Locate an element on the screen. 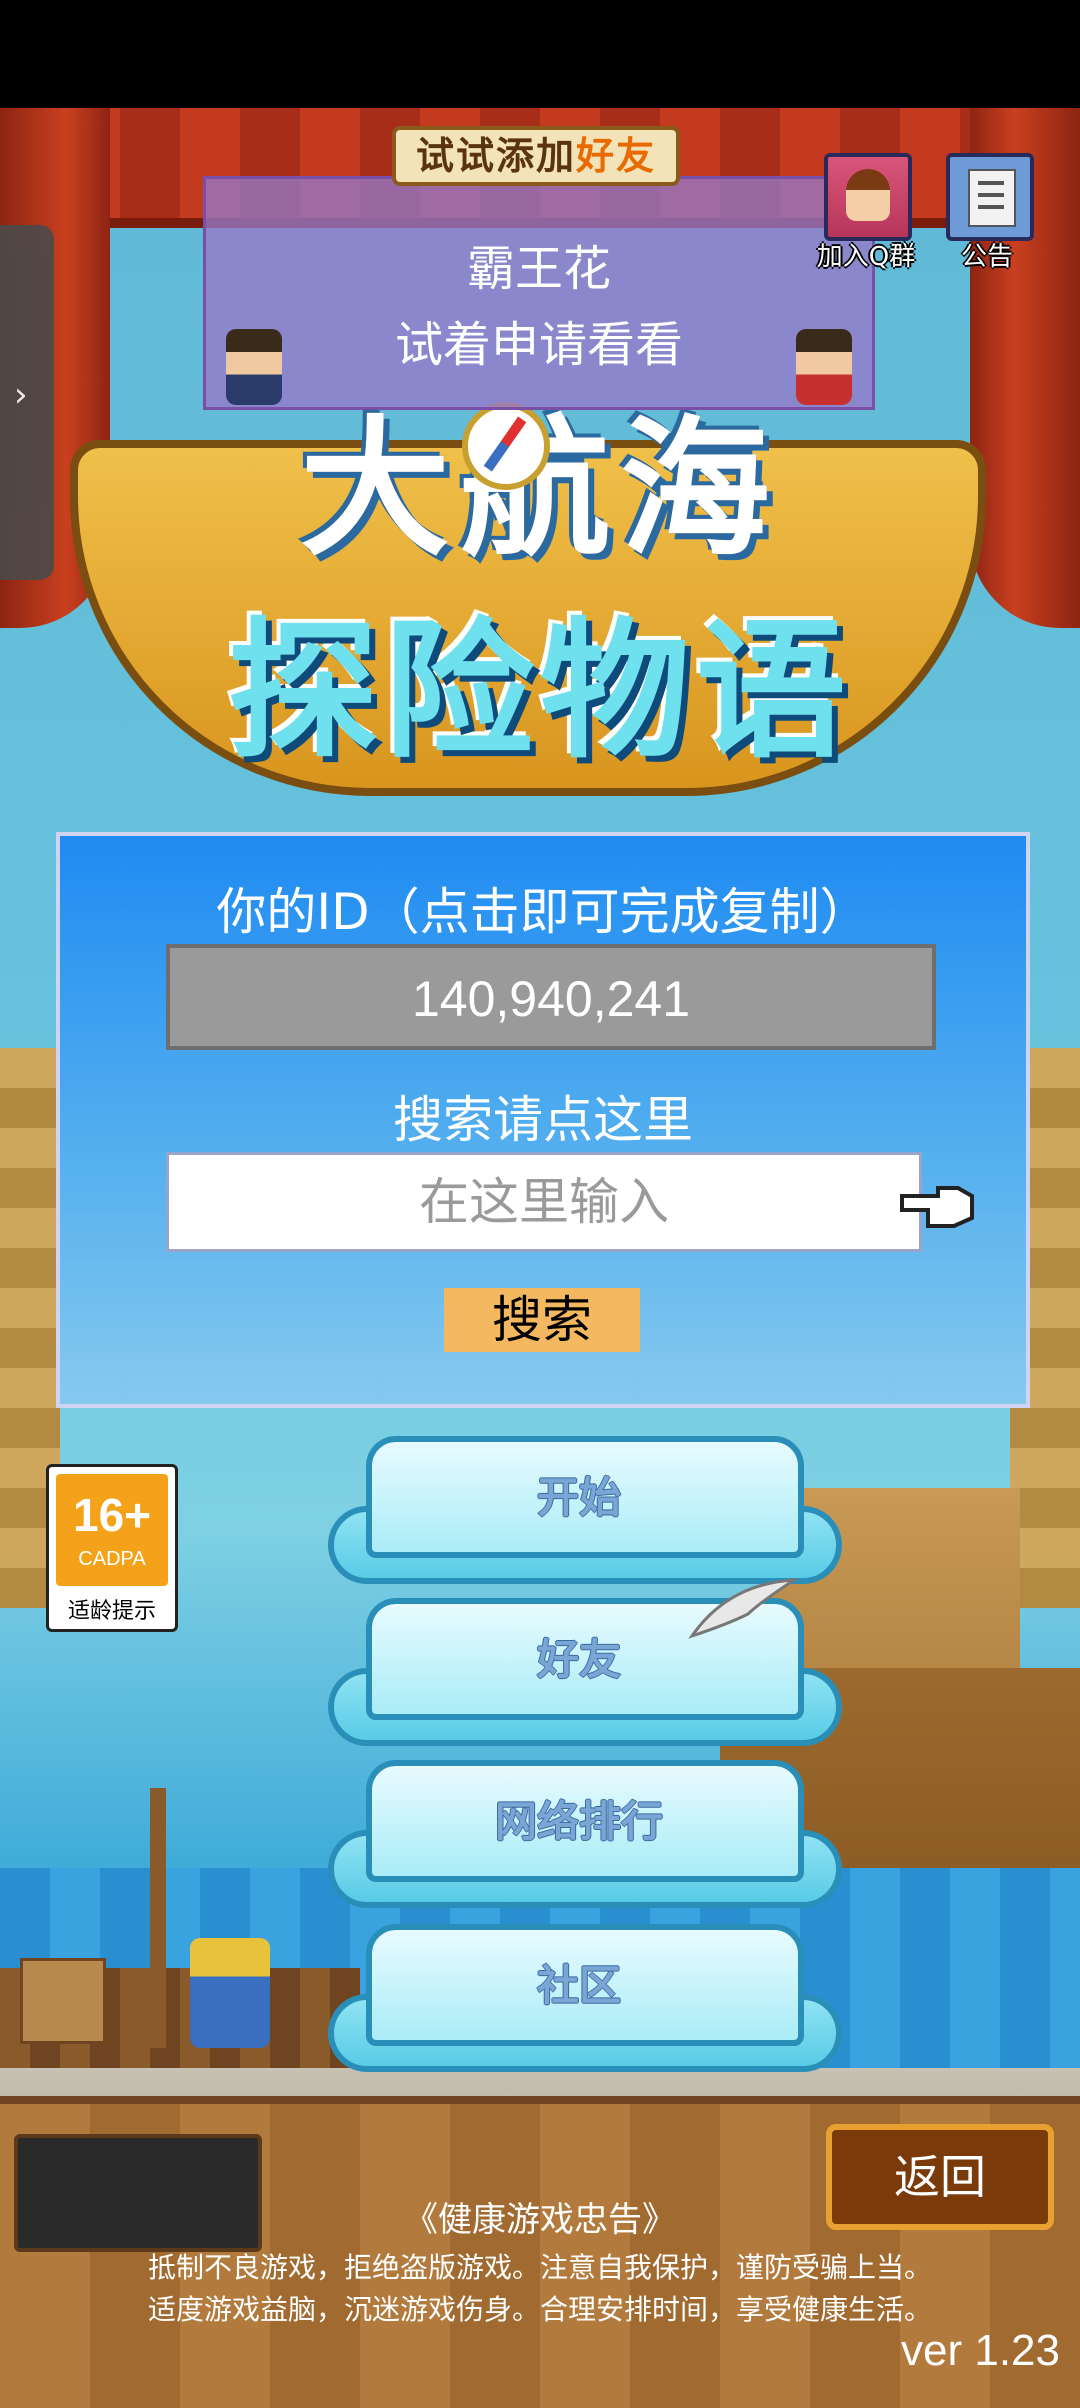 This screenshot has height=2408, width=1080. start-button: 开始 is located at coordinates (585, 1510).